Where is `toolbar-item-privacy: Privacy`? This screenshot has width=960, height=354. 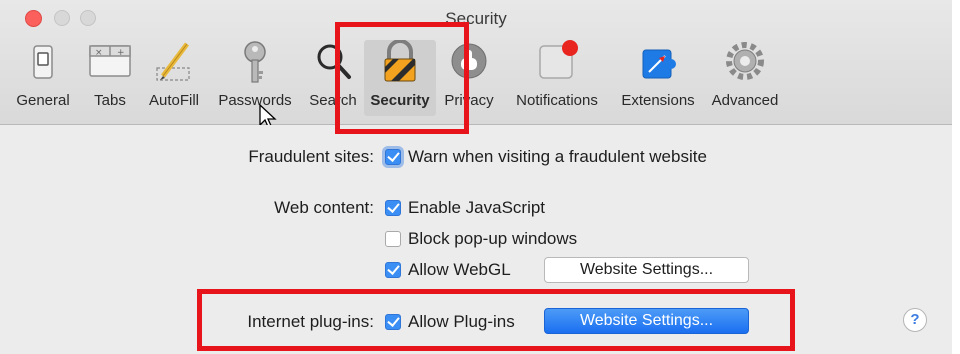 toolbar-item-privacy: Privacy is located at coordinates (469, 78).